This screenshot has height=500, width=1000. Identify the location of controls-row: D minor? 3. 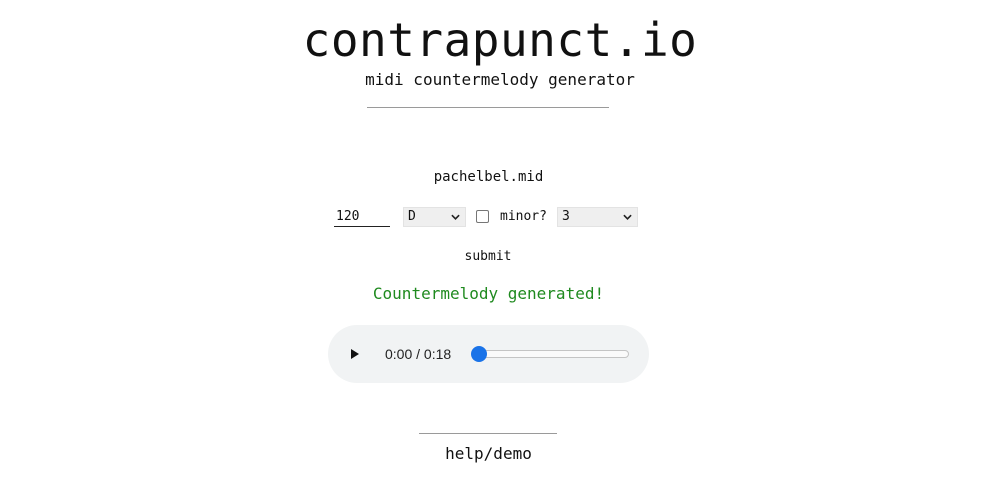
(486, 216).